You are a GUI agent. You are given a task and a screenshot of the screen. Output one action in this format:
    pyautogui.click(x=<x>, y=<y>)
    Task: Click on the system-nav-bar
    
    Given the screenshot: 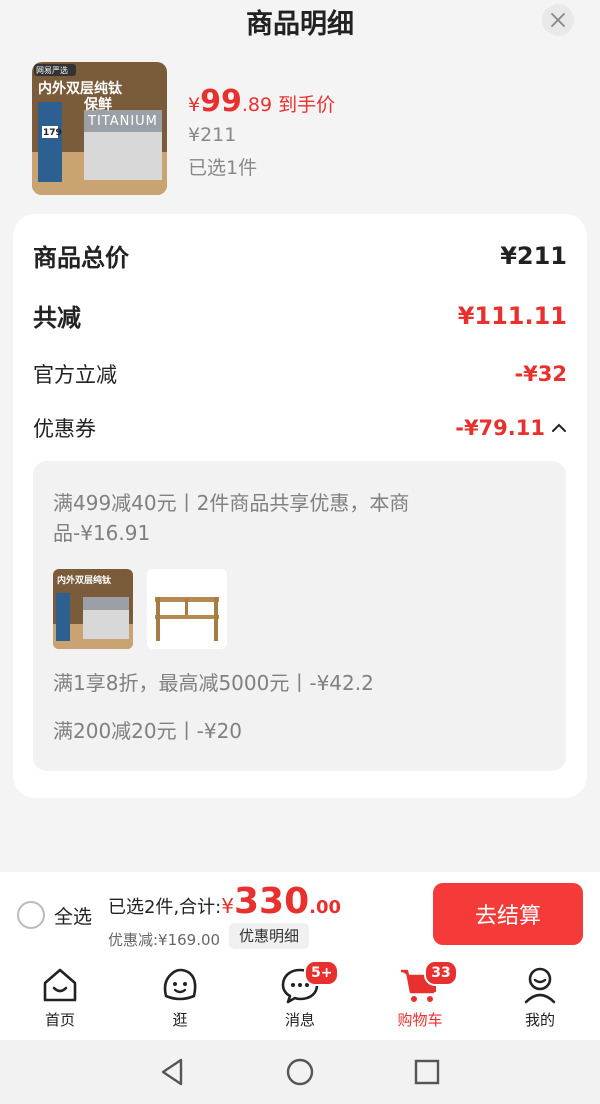 What is the action you would take?
    pyautogui.click(x=300, y=1072)
    